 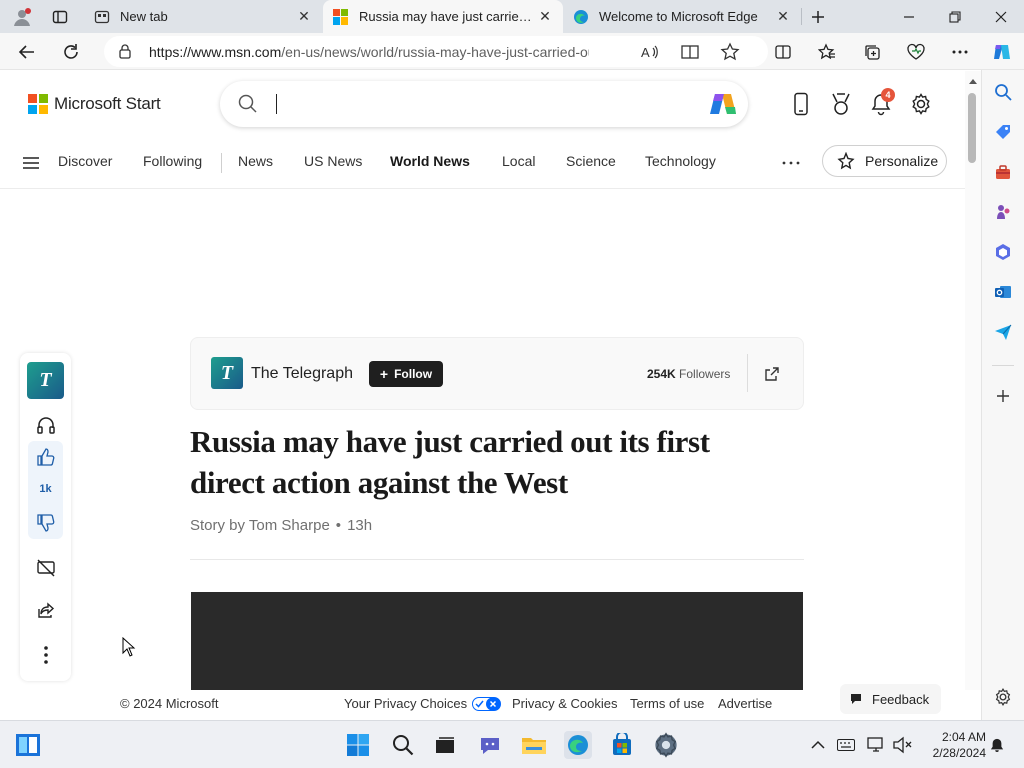 What do you see at coordinates (1001, 16) in the screenshot?
I see `close-window-button` at bounding box center [1001, 16].